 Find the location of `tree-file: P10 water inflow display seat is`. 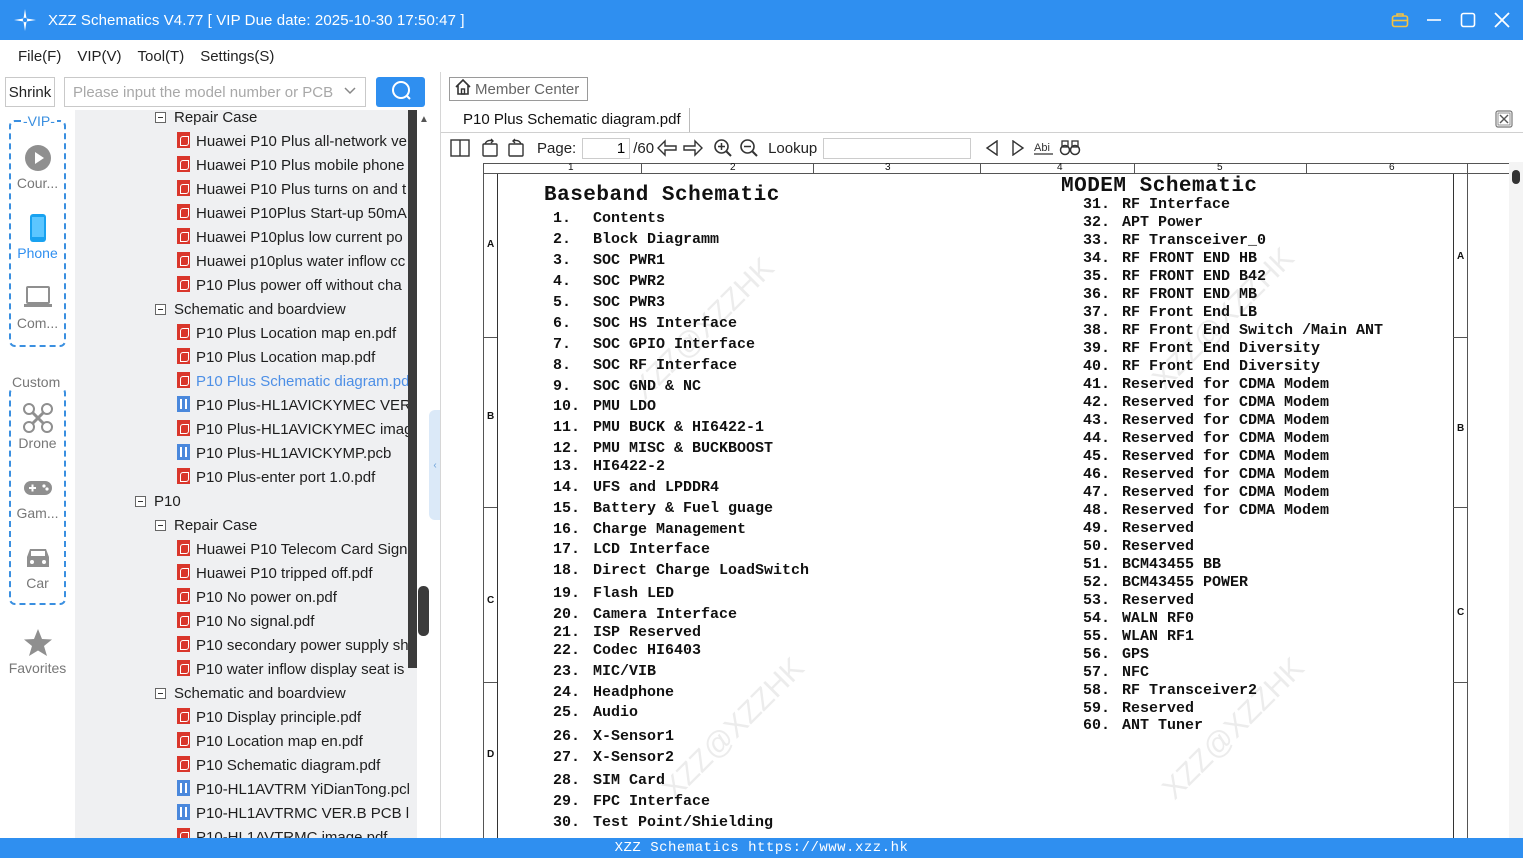

tree-file: P10 water inflow display seat is is located at coordinates (293, 670).